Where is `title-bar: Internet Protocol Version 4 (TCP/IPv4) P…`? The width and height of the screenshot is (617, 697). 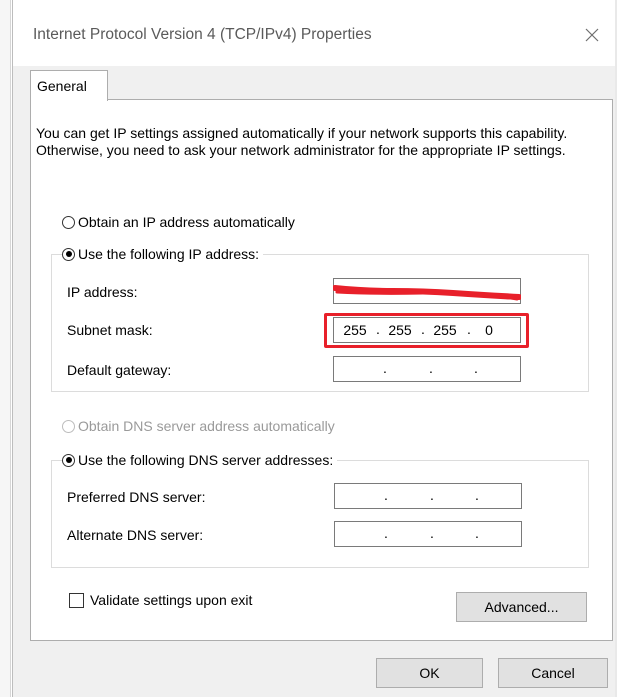
title-bar: Internet Protocol Version 4 (TCP/IPv4) P… is located at coordinates (314, 33).